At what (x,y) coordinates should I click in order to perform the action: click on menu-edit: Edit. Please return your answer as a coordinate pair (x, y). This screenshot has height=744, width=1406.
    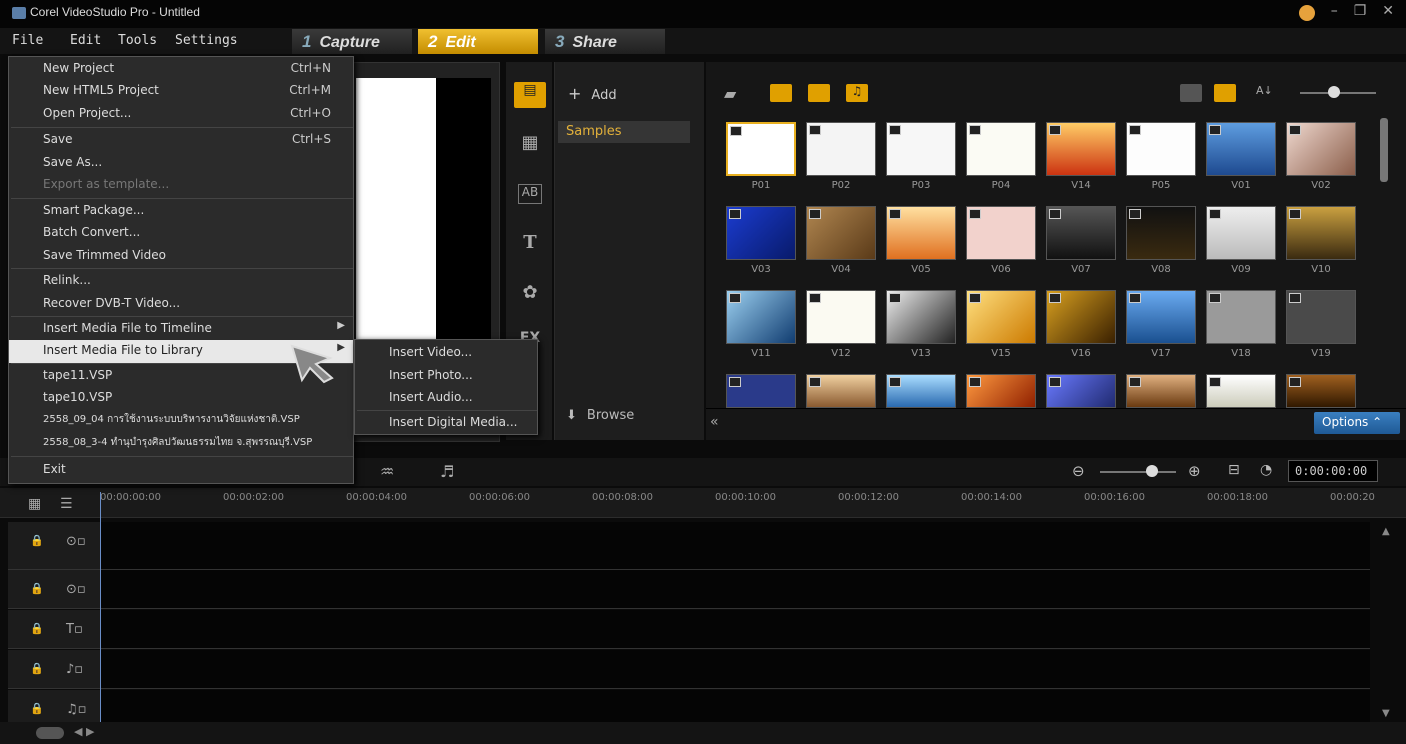
    Looking at the image, I should click on (85, 40).